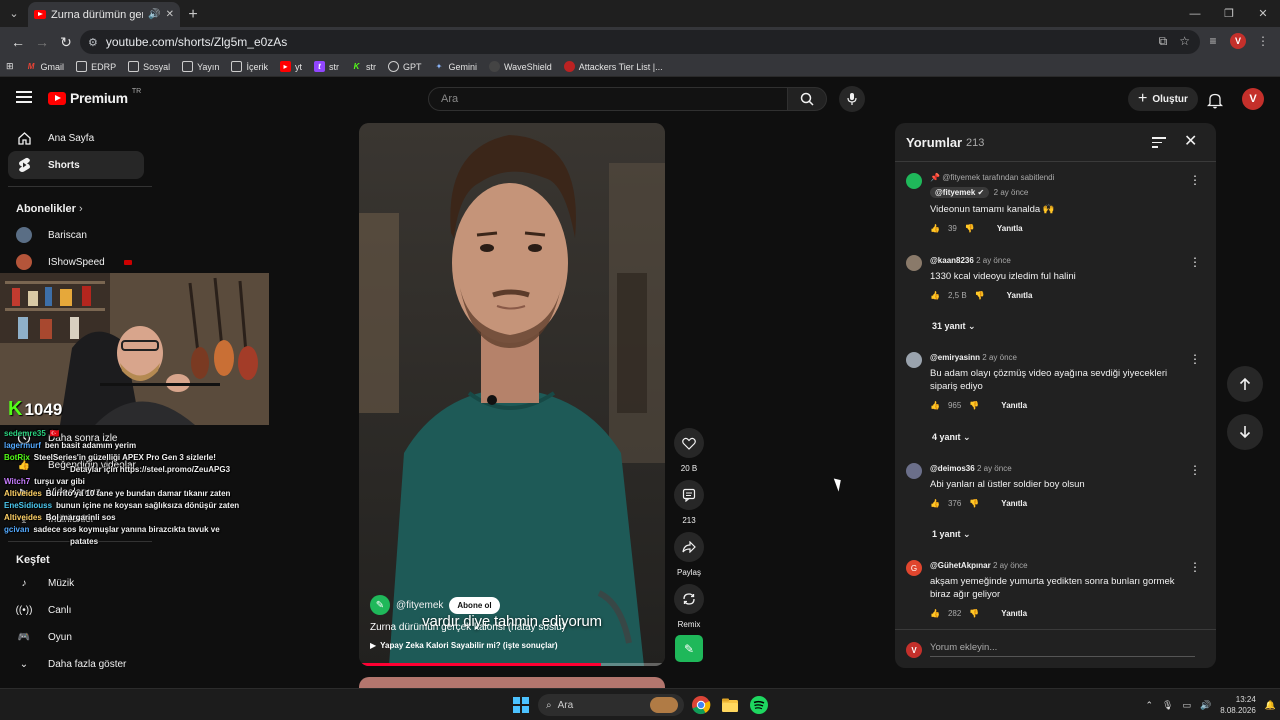  What do you see at coordinates (951, 437) in the screenshot?
I see `show-replies-button: 4 yanıt ⌄` at bounding box center [951, 437].